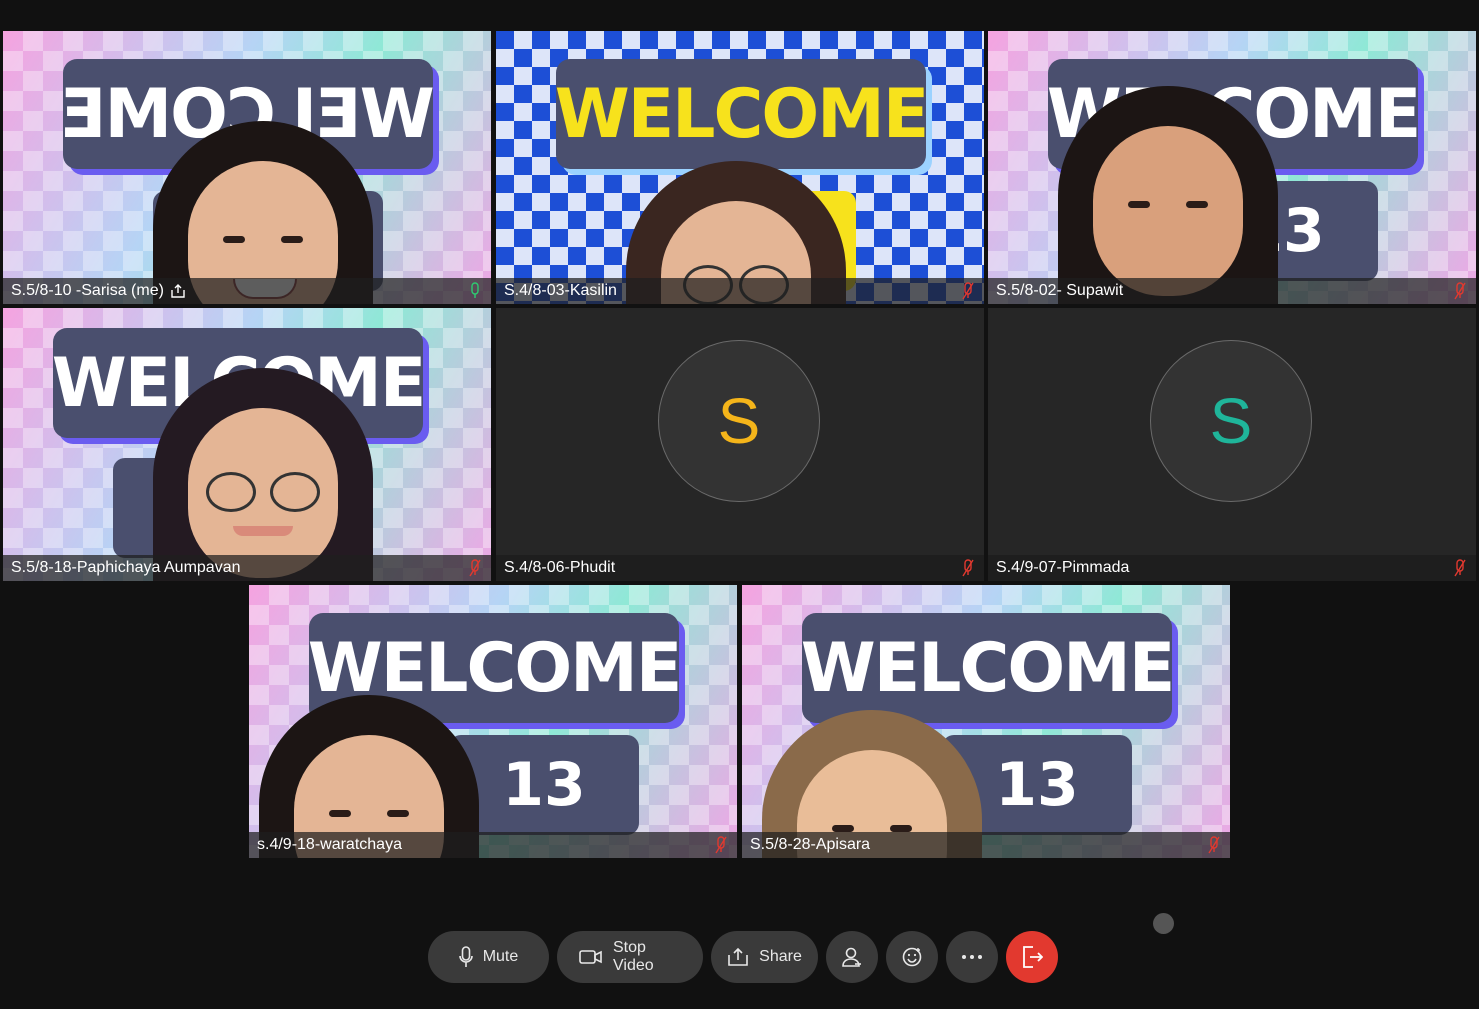 Image resolution: width=1479 pixels, height=1009 pixels. I want to click on participant-name: S.4/8-06-Phudit, so click(560, 567).